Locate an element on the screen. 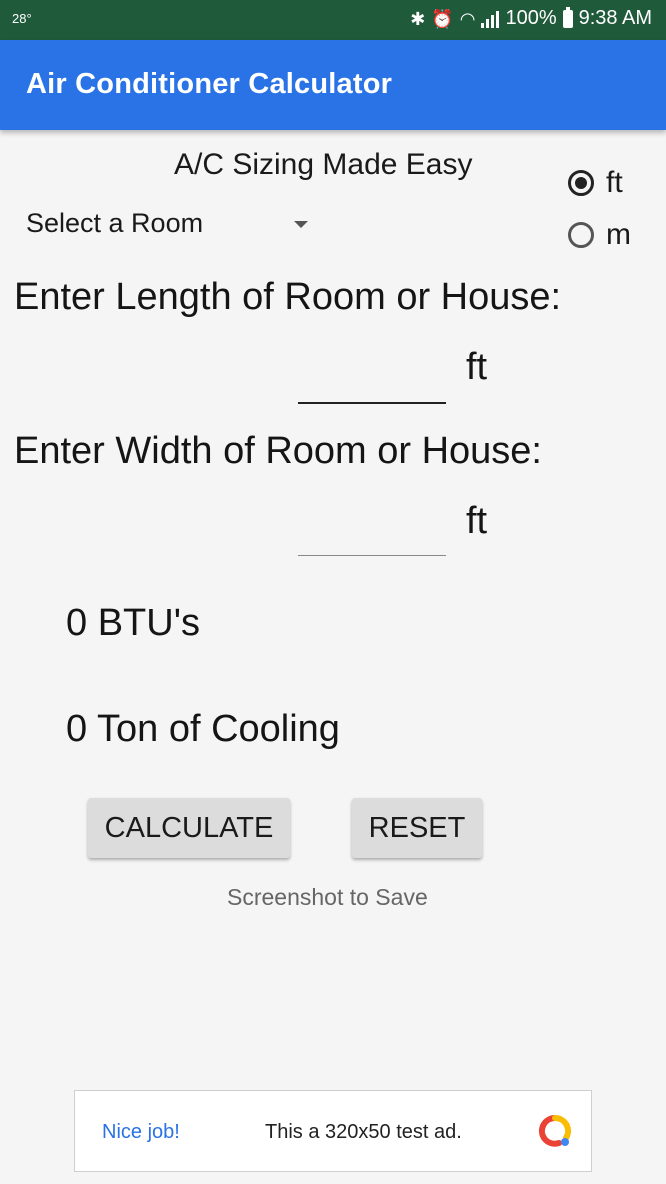 The width and height of the screenshot is (666, 1184). status-icons: ✱ ⏰ ◠ 100% 9:38 AM is located at coordinates (531, 18).